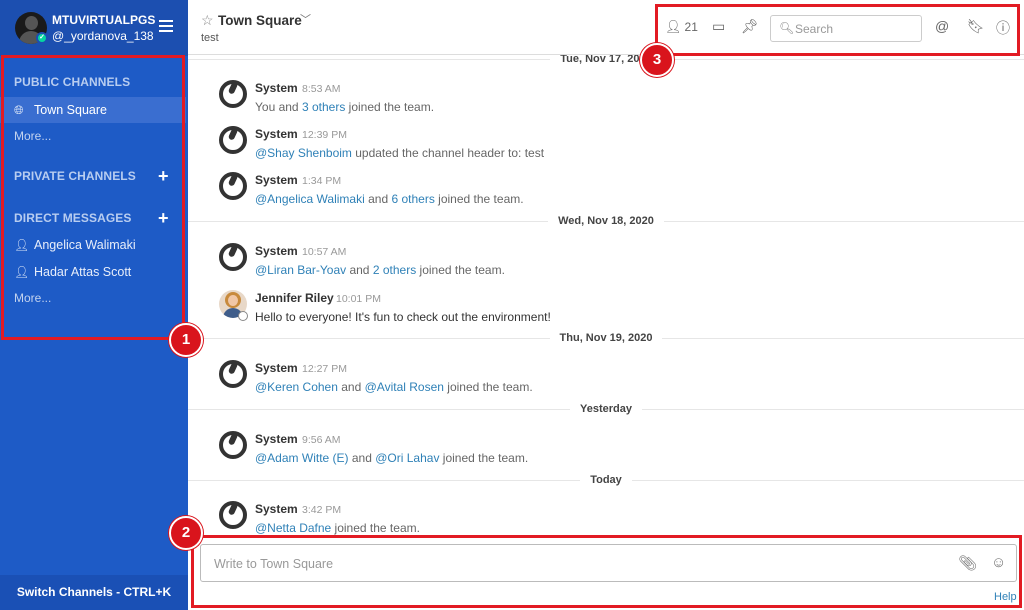 This screenshot has height=610, width=1024. Describe the element at coordinates (606, 338) in the screenshot. I see `date-separator: Thu, Nov 19, 2020` at that location.